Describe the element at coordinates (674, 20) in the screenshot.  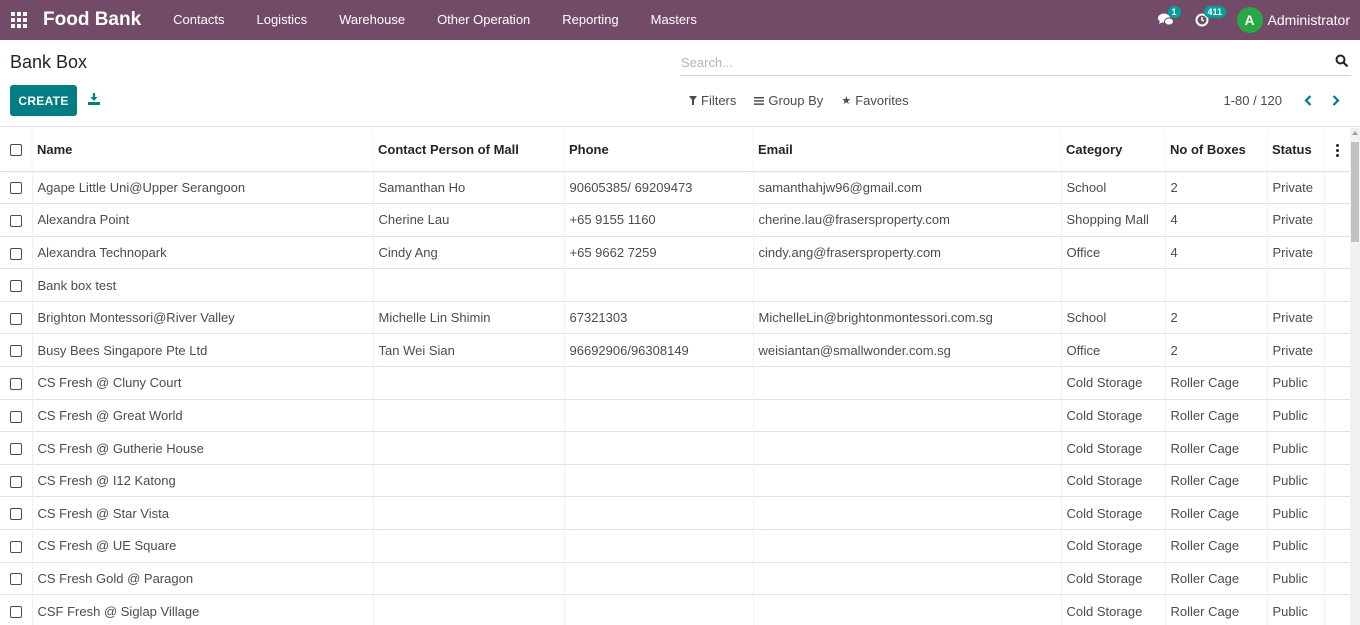
I see `menu-item-masters: Masters` at that location.